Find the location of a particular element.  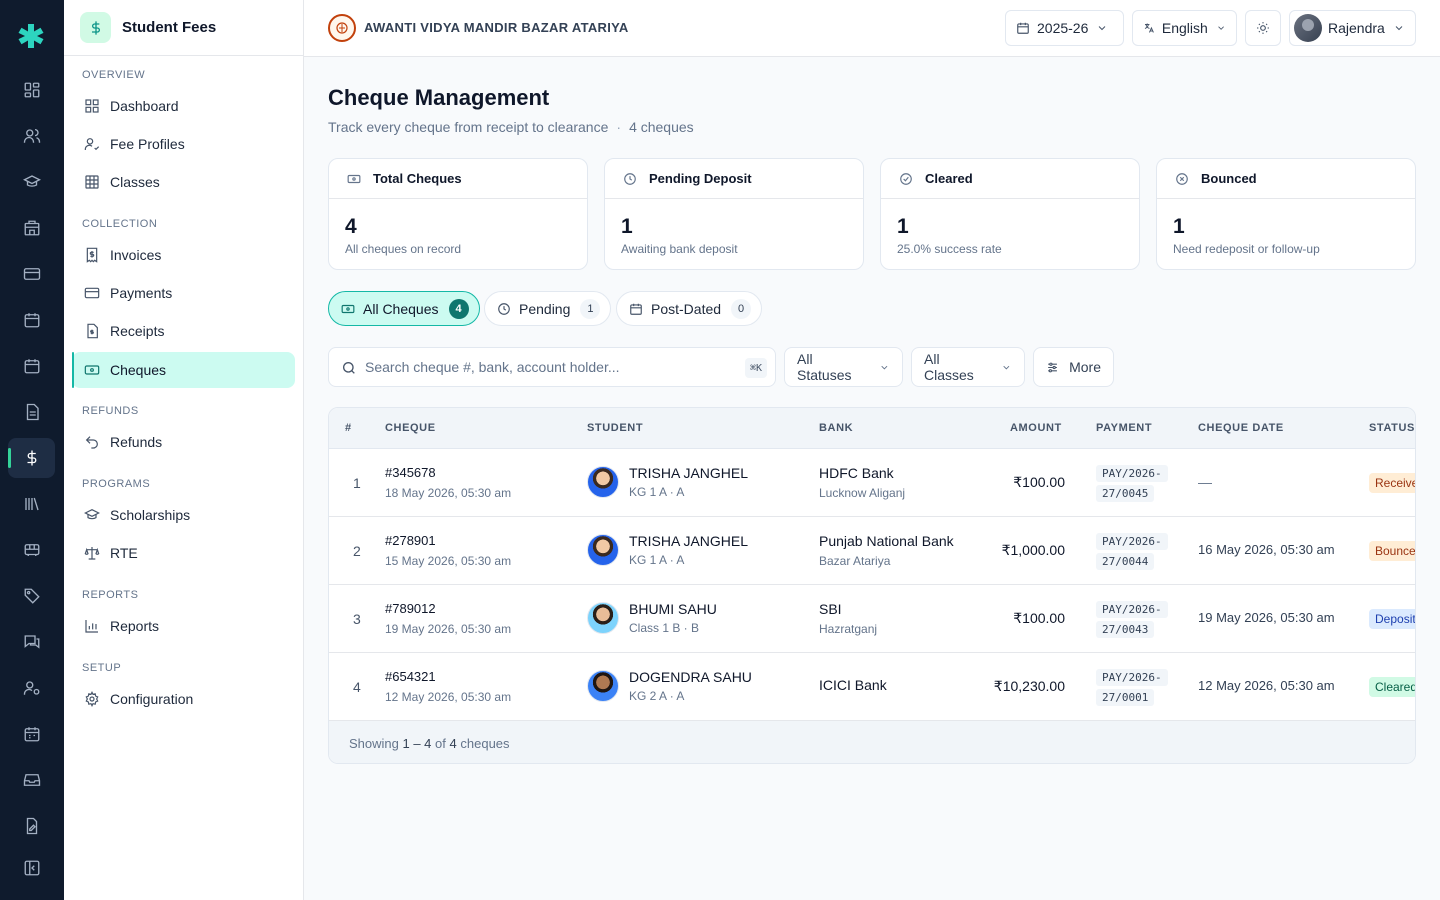

sidebar-item-reports: Reports is located at coordinates (183, 626).